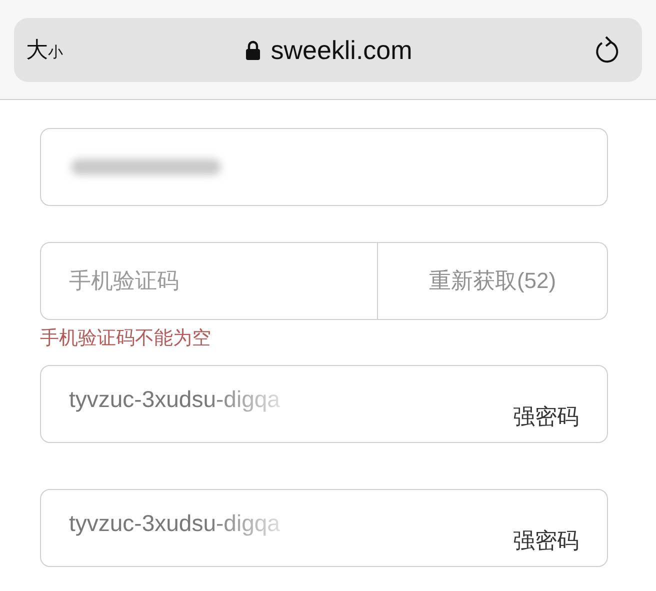 The height and width of the screenshot is (591, 656). I want to click on error-message: 手机验证码不能为空, so click(125, 339).